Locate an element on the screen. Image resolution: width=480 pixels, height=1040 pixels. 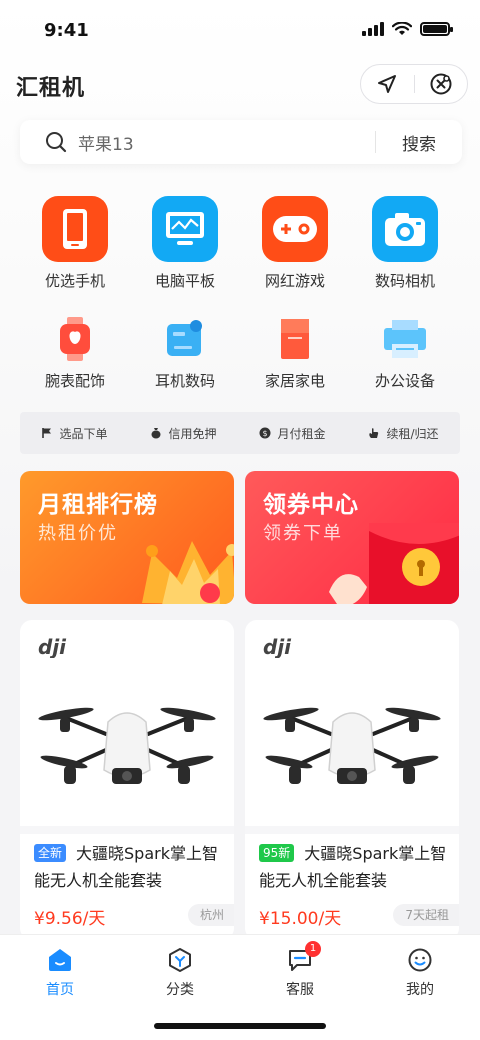
app-title: 汇租机 is located at coordinates (51, 88).